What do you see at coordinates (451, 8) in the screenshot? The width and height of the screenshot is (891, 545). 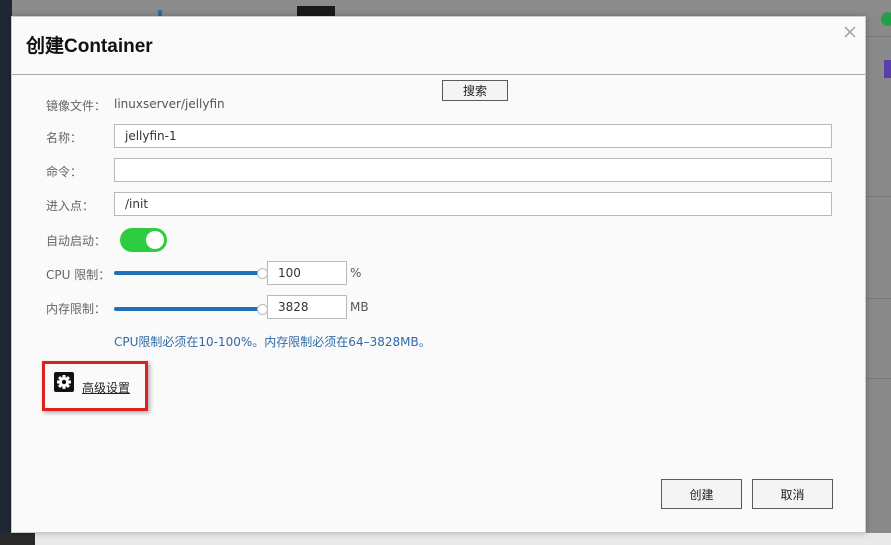 I see `background-app-top` at bounding box center [451, 8].